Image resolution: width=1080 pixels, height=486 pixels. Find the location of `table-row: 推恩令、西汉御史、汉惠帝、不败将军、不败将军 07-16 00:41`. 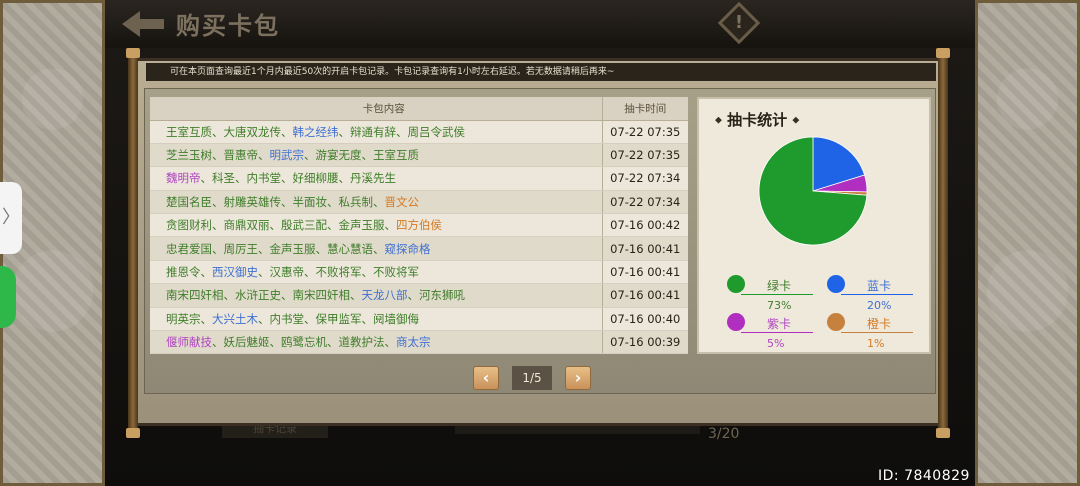

table-row: 推恩令、西汉御史、汉惠帝、不败将军、不败将军 07-16 00:41 is located at coordinates (419, 272).